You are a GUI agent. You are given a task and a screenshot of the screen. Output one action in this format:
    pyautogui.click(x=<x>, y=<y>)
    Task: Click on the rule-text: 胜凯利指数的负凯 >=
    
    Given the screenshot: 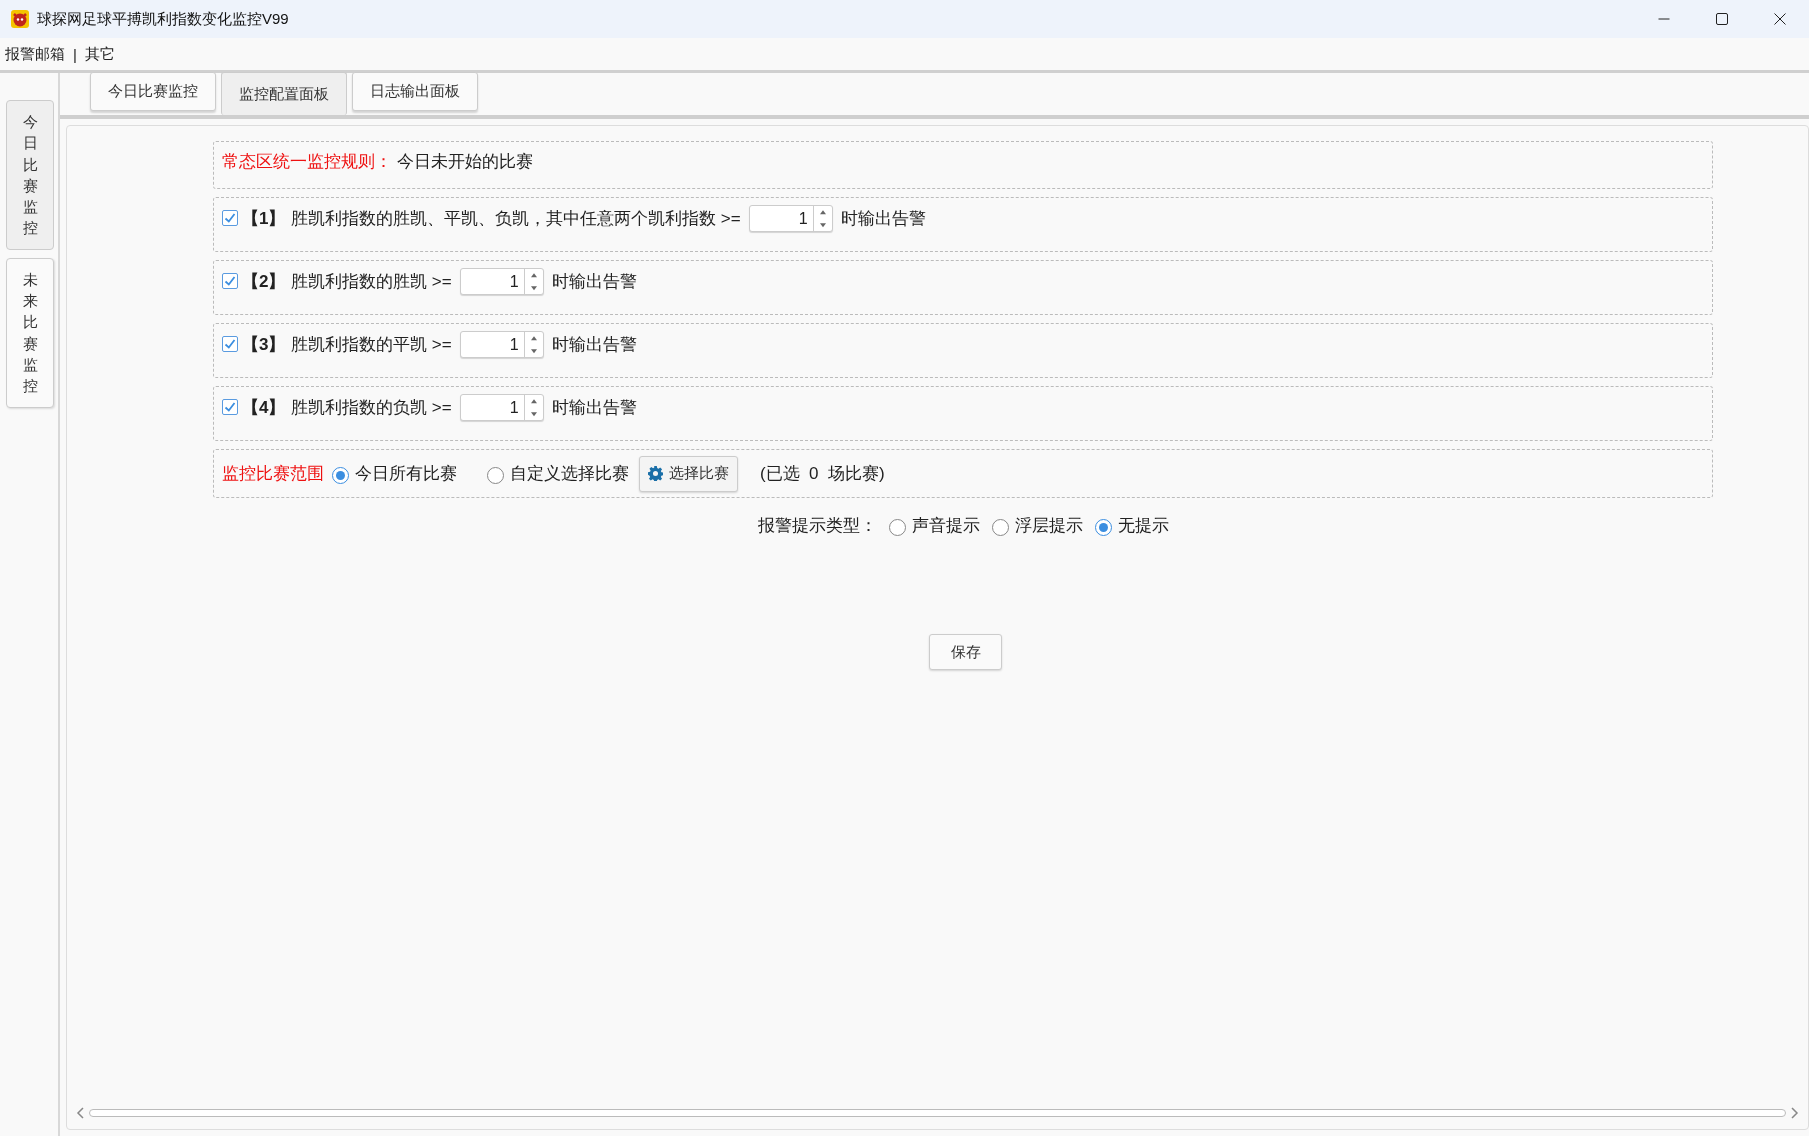 What is the action you would take?
    pyautogui.click(x=371, y=408)
    